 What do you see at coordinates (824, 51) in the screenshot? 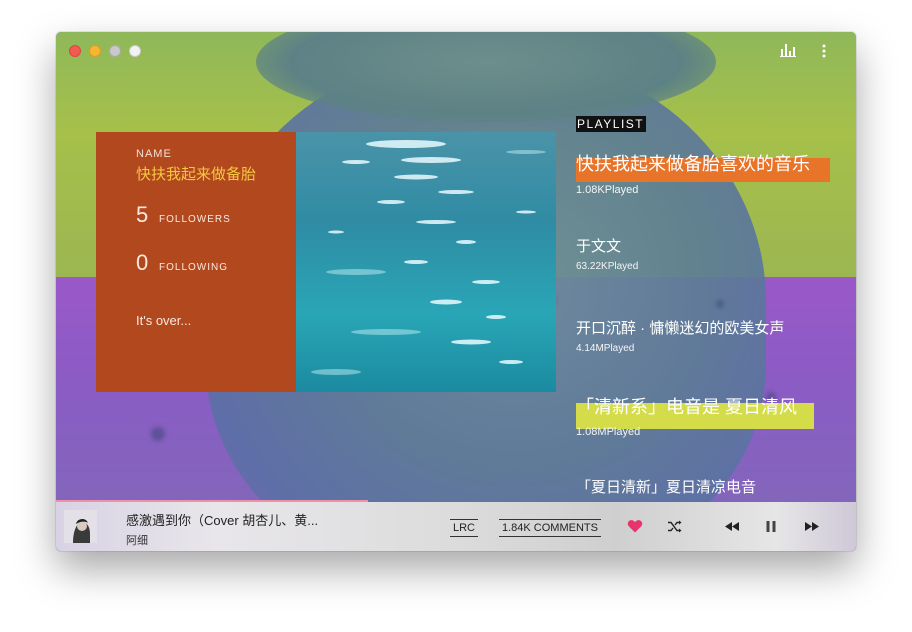
I see `more-vertical-icon` at bounding box center [824, 51].